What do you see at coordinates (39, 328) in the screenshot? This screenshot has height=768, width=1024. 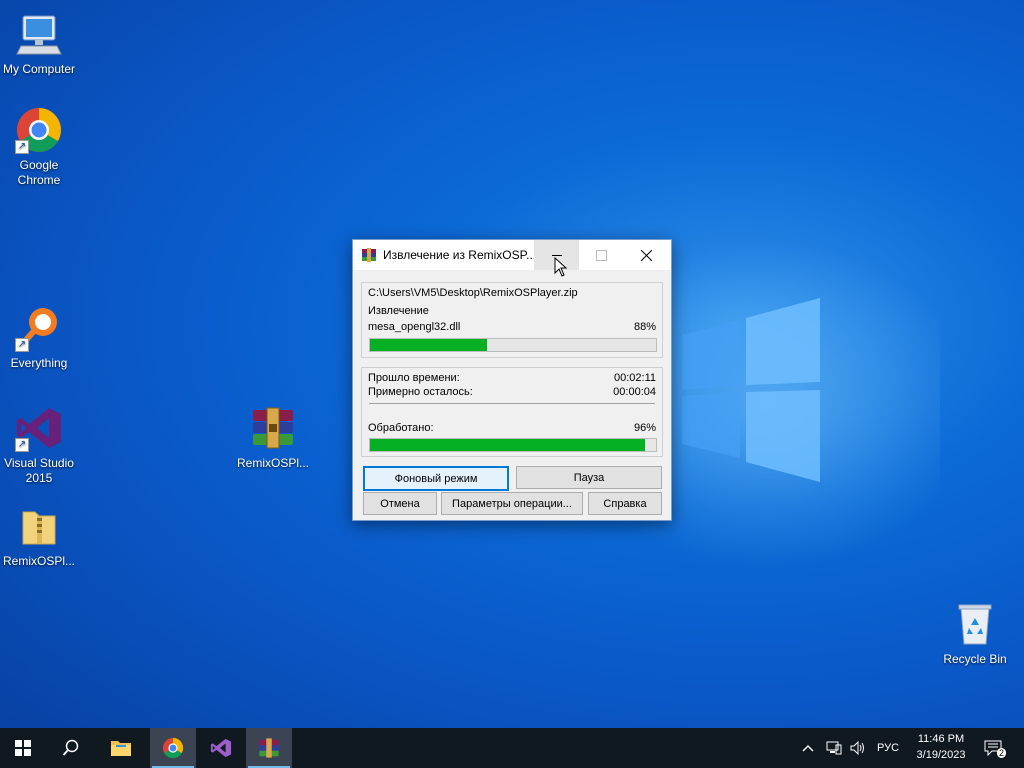 I see `everything-search-icon: ↗` at bounding box center [39, 328].